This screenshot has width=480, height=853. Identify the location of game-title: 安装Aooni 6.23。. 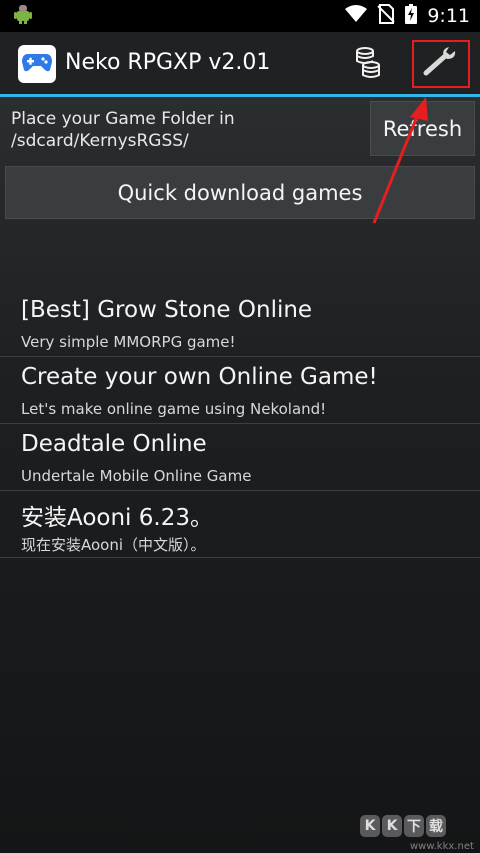
(117, 518).